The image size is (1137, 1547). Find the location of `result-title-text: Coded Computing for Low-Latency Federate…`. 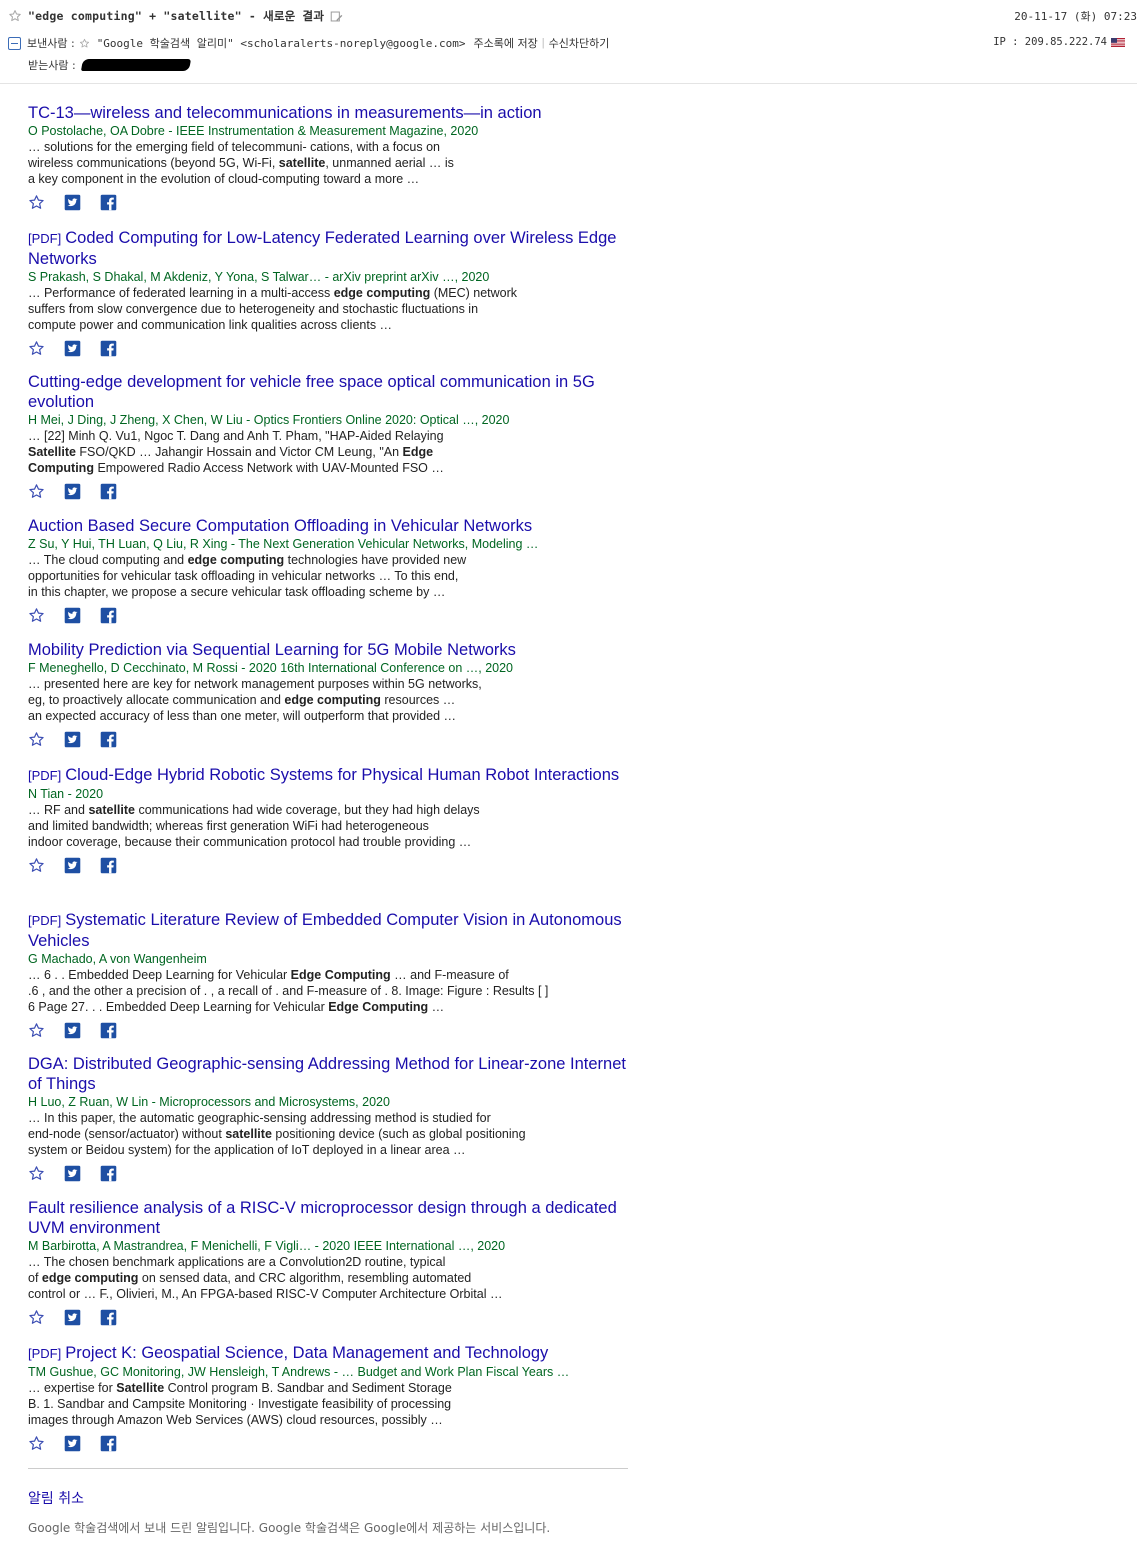

result-title-text: Coded Computing for Low-Latency Federate… is located at coordinates (322, 248).